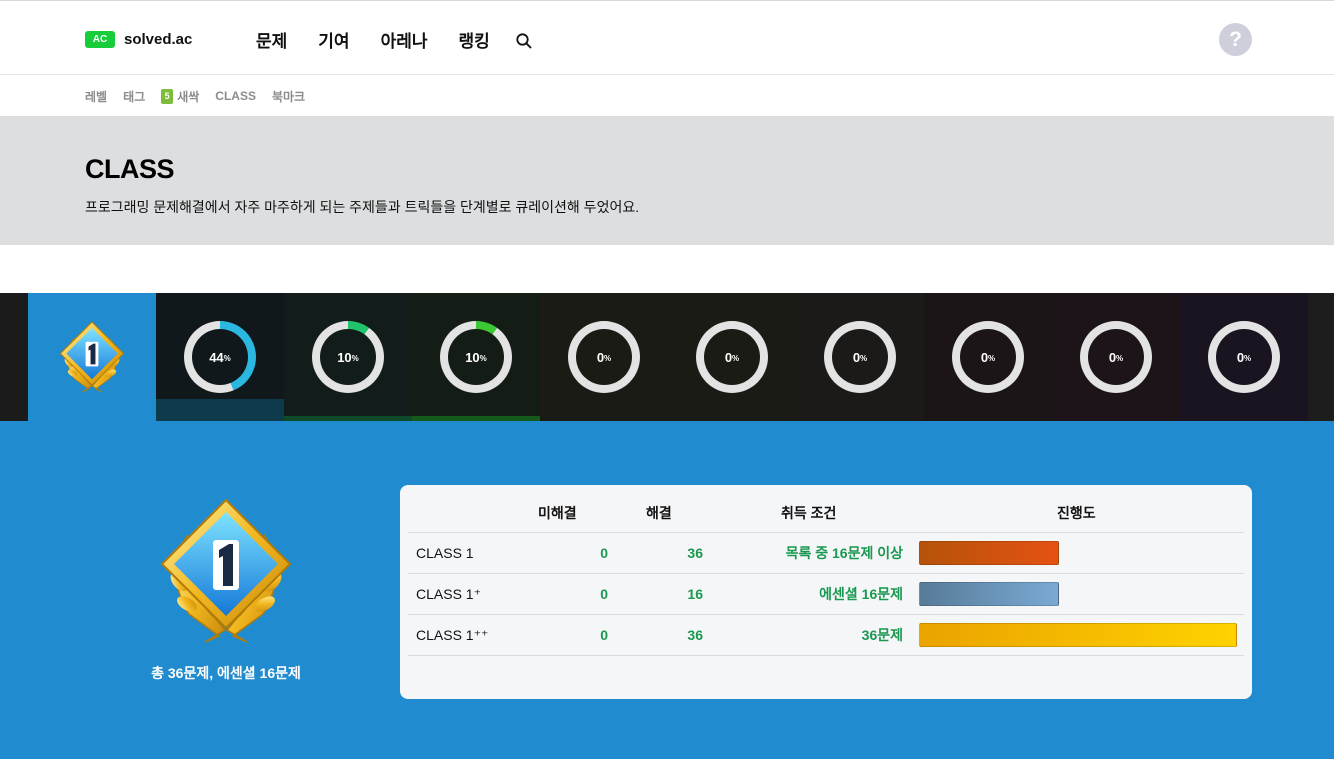  What do you see at coordinates (861, 594) in the screenshot?
I see `acquire-condition: 에센셜 16문제` at bounding box center [861, 594].